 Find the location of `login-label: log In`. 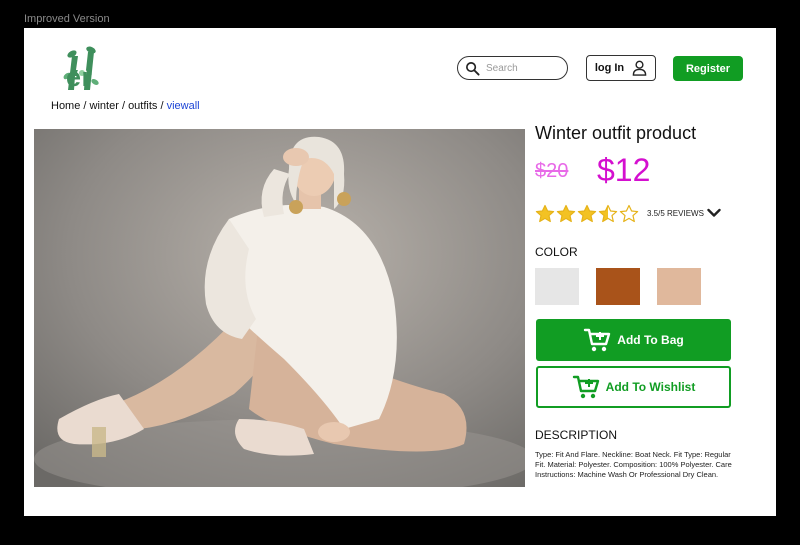

login-label: log In is located at coordinates (609, 68).